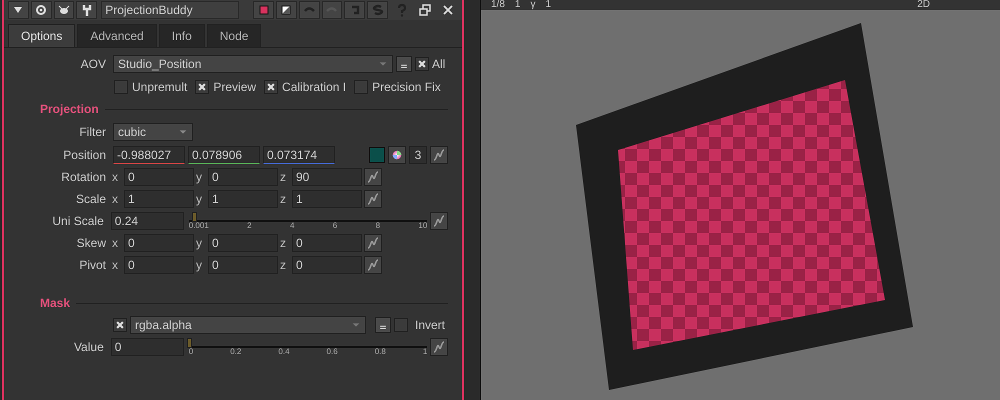 Image resolution: width=1000 pixels, height=400 pixels. Describe the element at coordinates (406, 87) in the screenshot. I see `checkbox-label: Precision Fix` at that location.